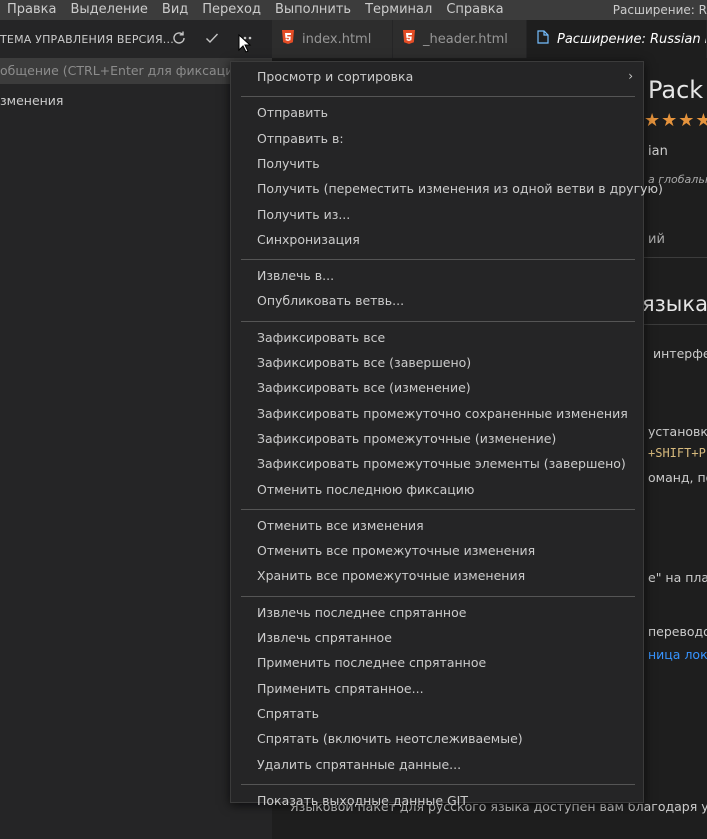 The width and height of the screenshot is (707, 839). I want to click on context-menu-item: Зафиксировать промежуточные (изменение), so click(406, 439).